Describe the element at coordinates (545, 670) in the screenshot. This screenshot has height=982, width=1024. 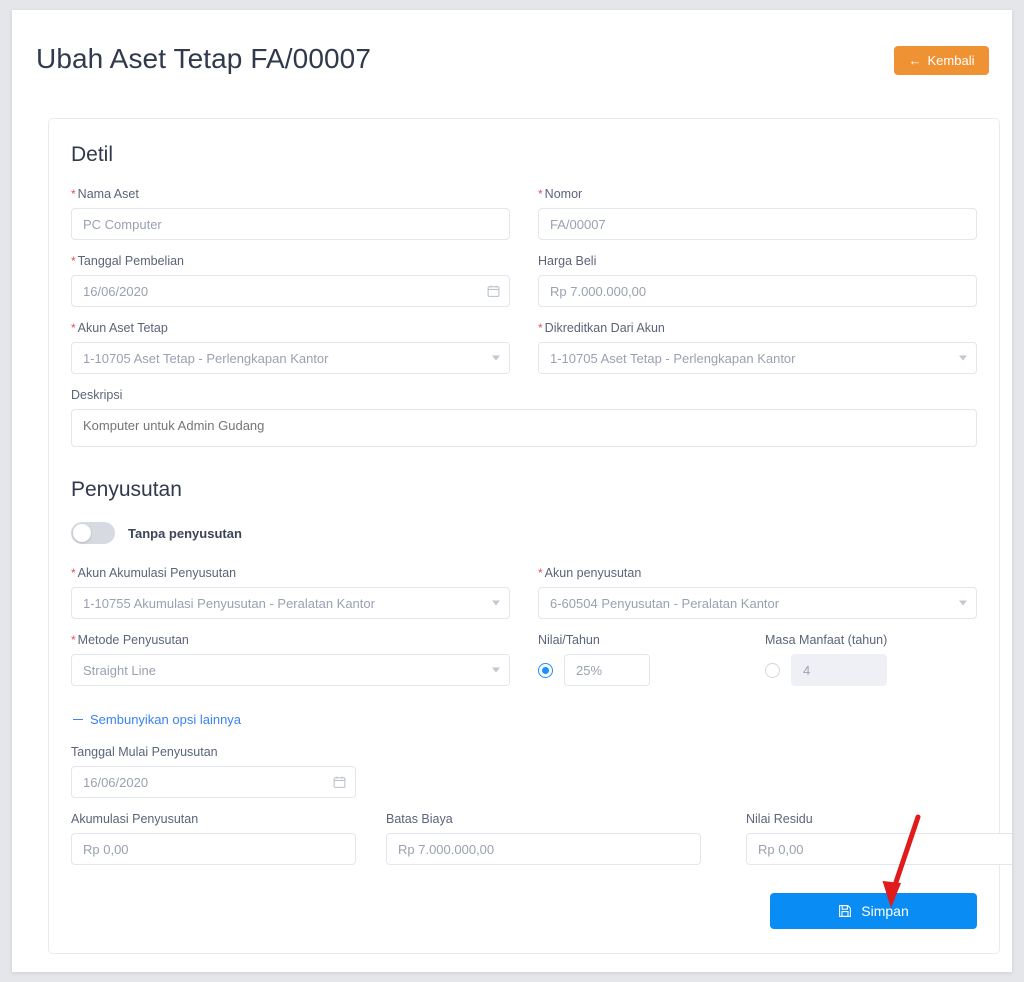
I see `nilai-per-tahun-radio` at that location.